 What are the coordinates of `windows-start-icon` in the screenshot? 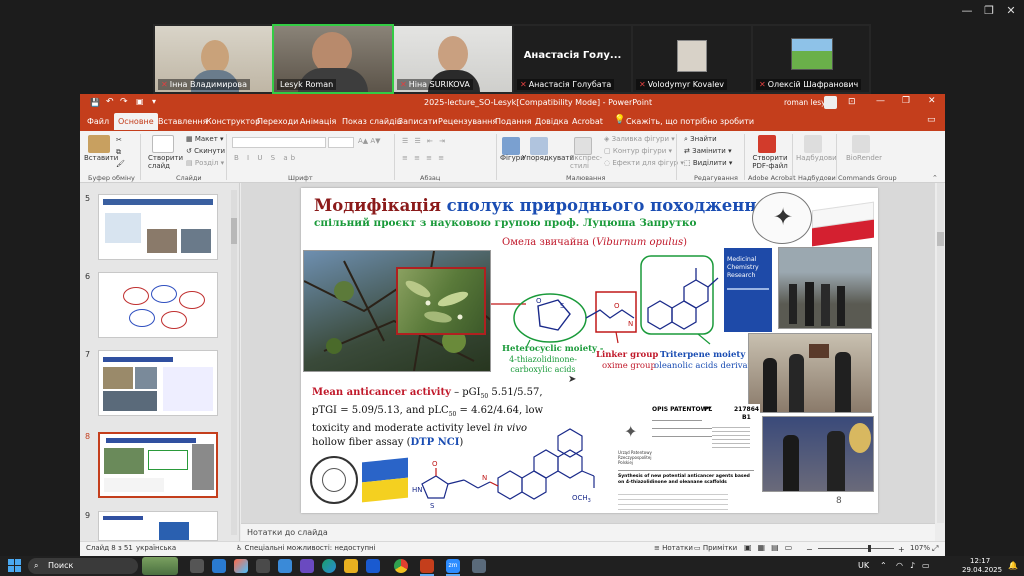 It's located at (15, 566).